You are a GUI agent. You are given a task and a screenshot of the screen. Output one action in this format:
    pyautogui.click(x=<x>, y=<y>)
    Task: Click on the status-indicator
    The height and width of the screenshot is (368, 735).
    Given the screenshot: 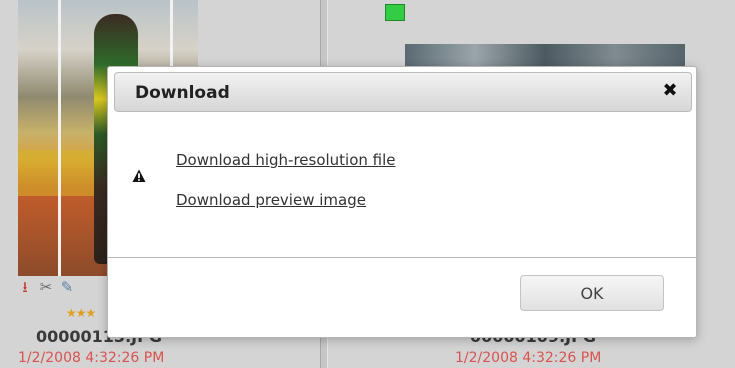 What is the action you would take?
    pyautogui.click(x=395, y=12)
    